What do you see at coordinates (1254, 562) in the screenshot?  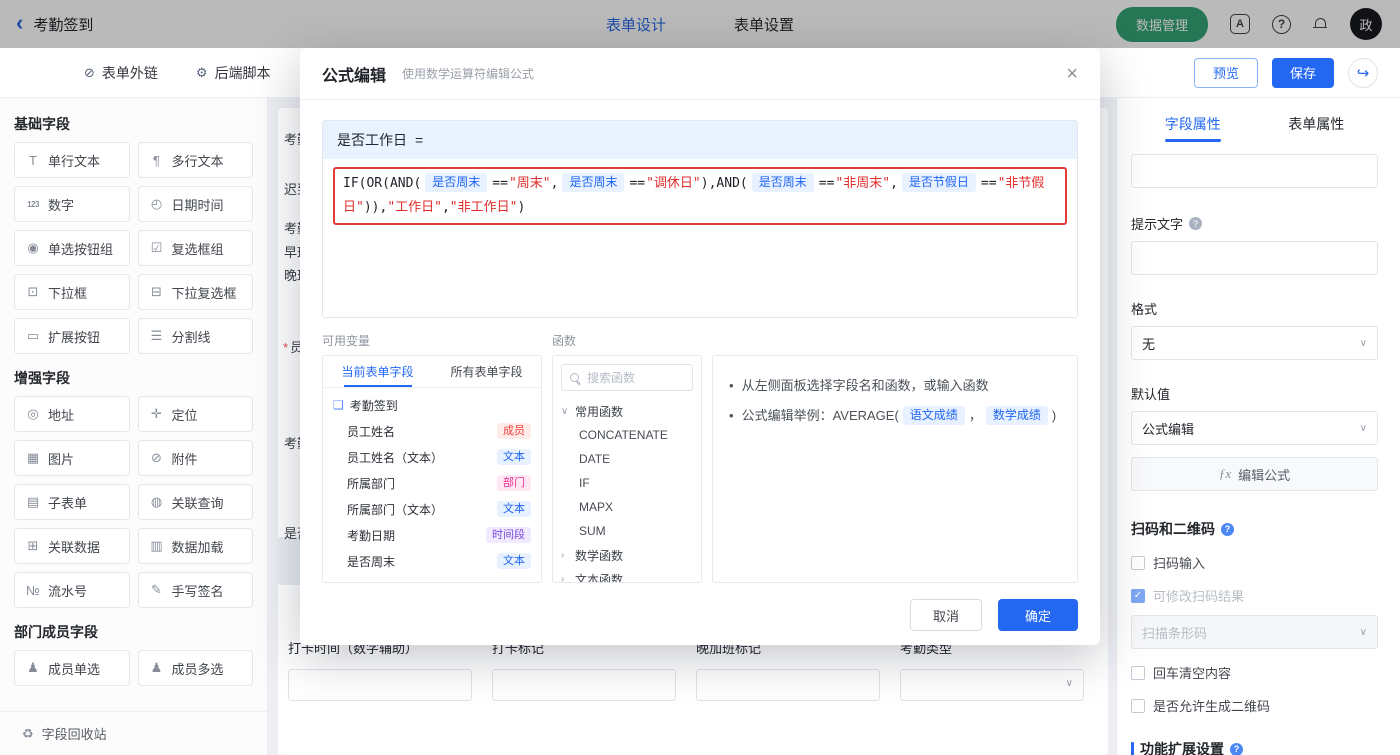 I see `scan-check-0: 扫码输入` at bounding box center [1254, 562].